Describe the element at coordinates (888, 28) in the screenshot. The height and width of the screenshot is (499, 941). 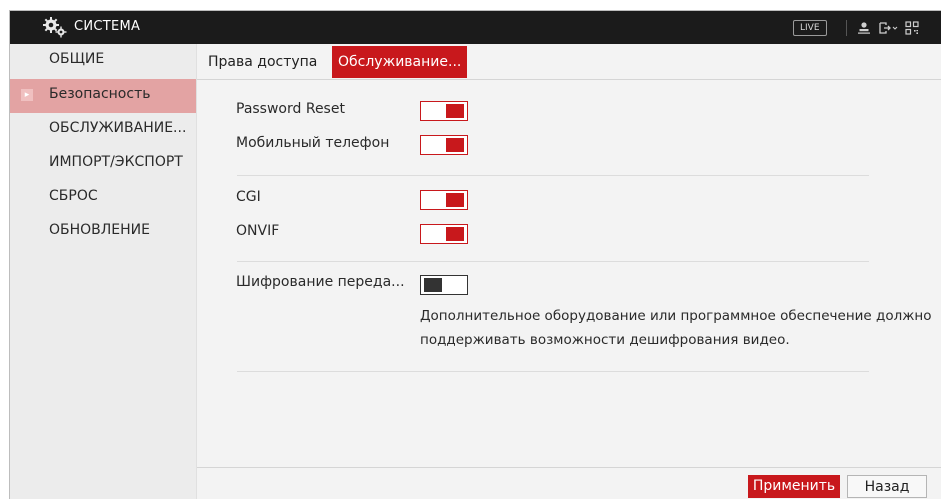
I see `logout-icon` at that location.